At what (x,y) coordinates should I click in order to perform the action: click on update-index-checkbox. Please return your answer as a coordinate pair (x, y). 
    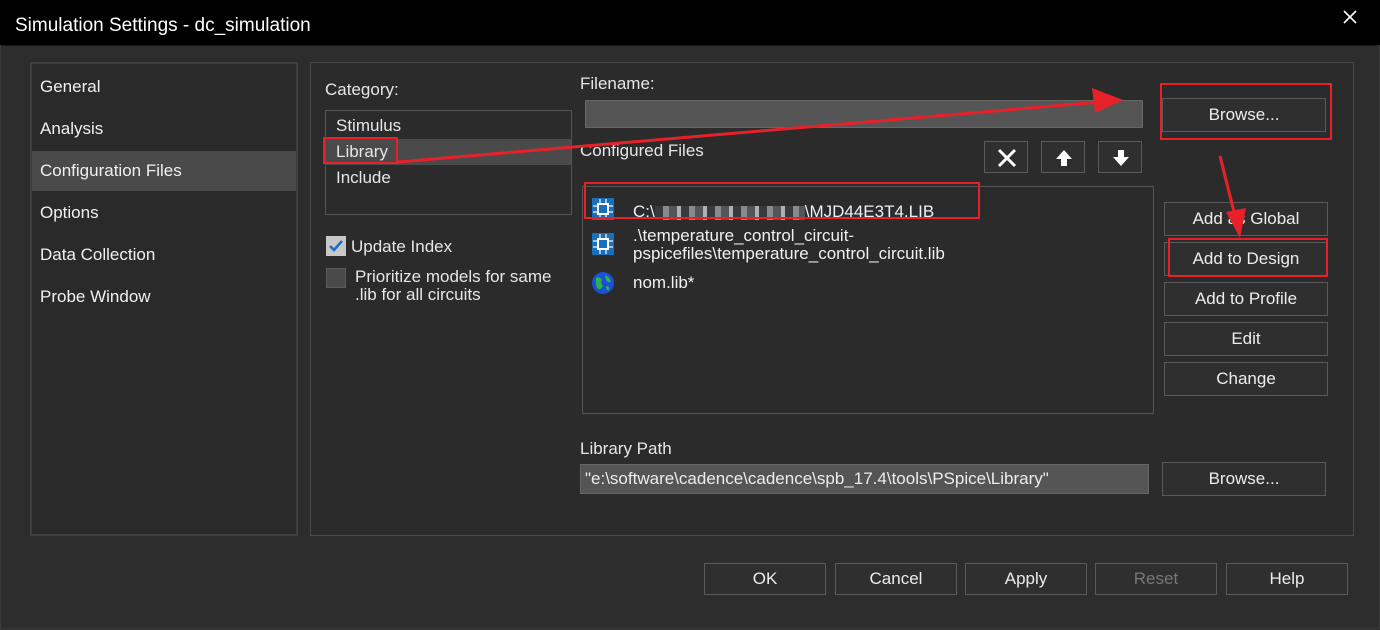
    Looking at the image, I should click on (336, 246).